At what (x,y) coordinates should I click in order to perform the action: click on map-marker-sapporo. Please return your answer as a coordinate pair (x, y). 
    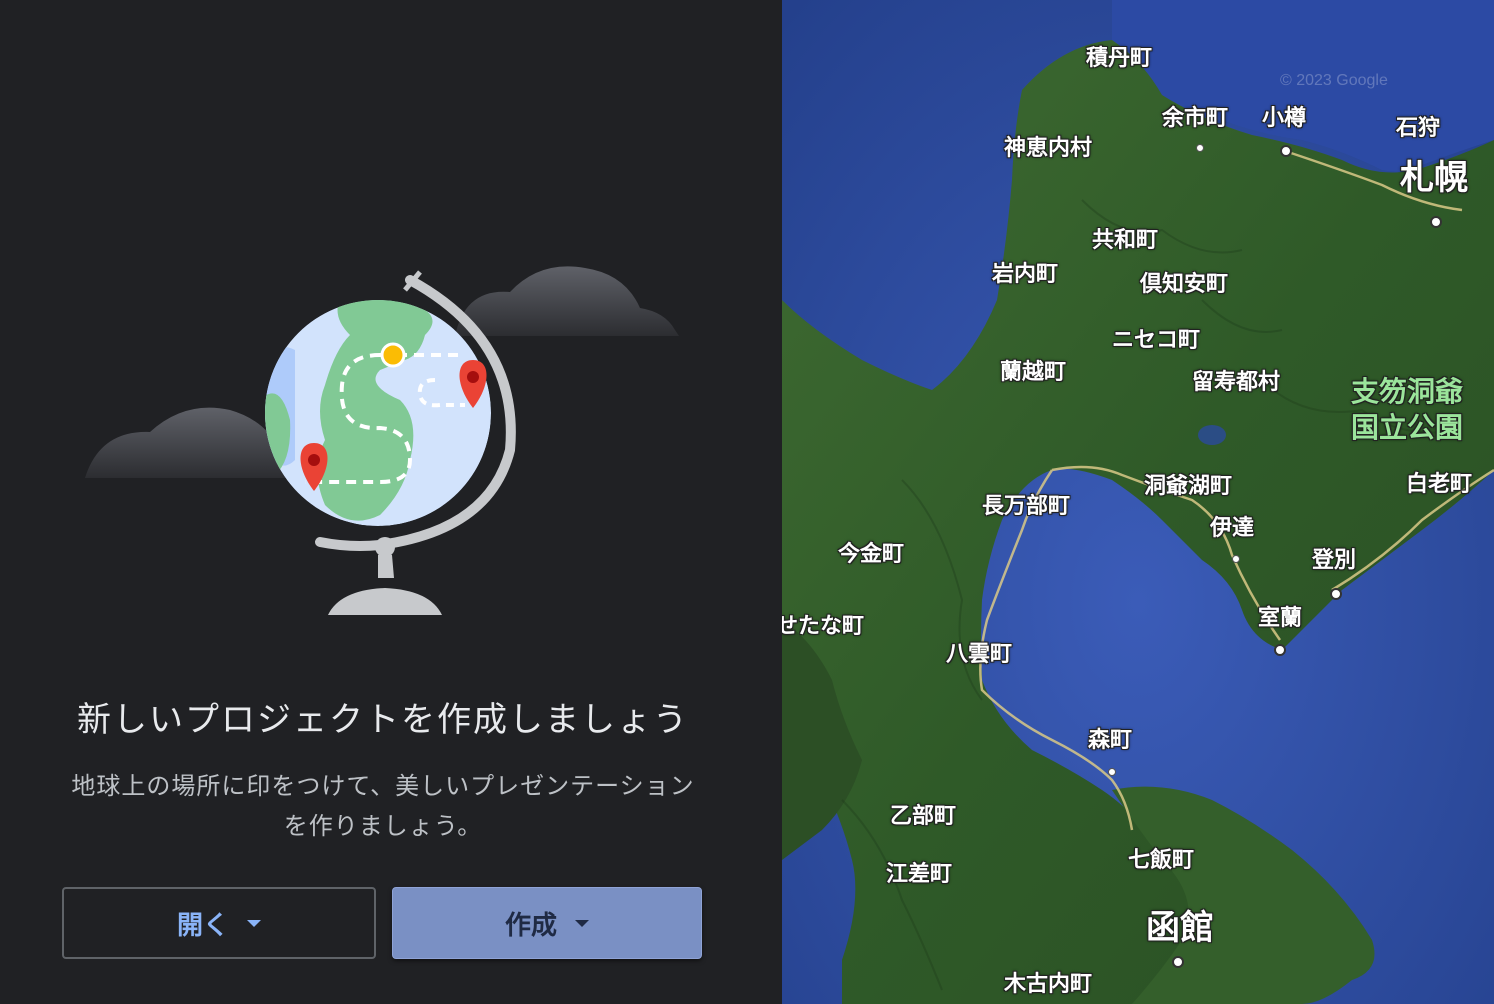
    Looking at the image, I should click on (1436, 222).